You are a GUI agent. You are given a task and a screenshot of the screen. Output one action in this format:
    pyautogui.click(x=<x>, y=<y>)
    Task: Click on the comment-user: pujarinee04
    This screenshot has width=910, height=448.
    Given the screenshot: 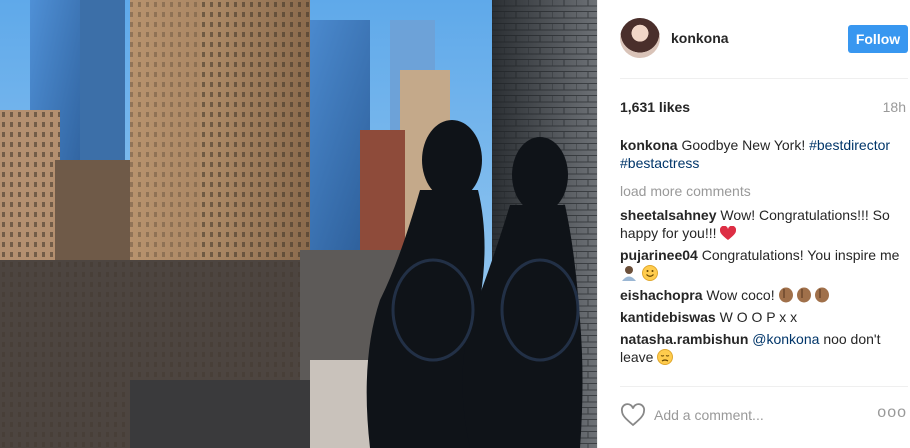 What is the action you would take?
    pyautogui.click(x=659, y=255)
    